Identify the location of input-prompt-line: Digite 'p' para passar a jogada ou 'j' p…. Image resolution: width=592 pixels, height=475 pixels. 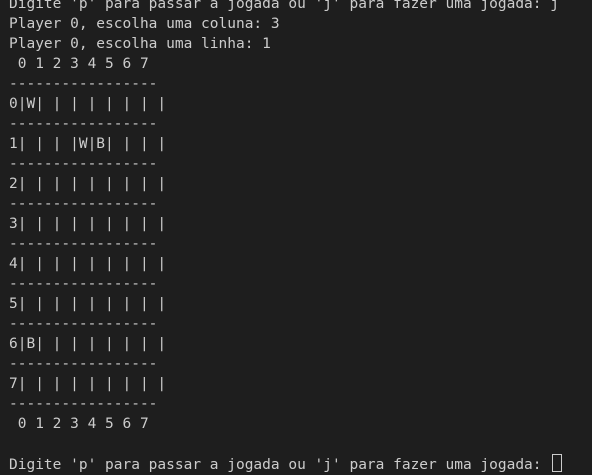
(300, 464).